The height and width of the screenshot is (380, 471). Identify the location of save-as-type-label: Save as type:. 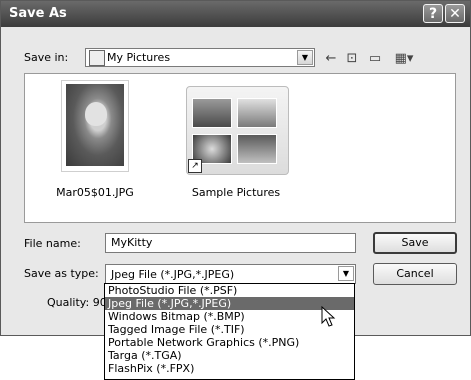
(61, 273).